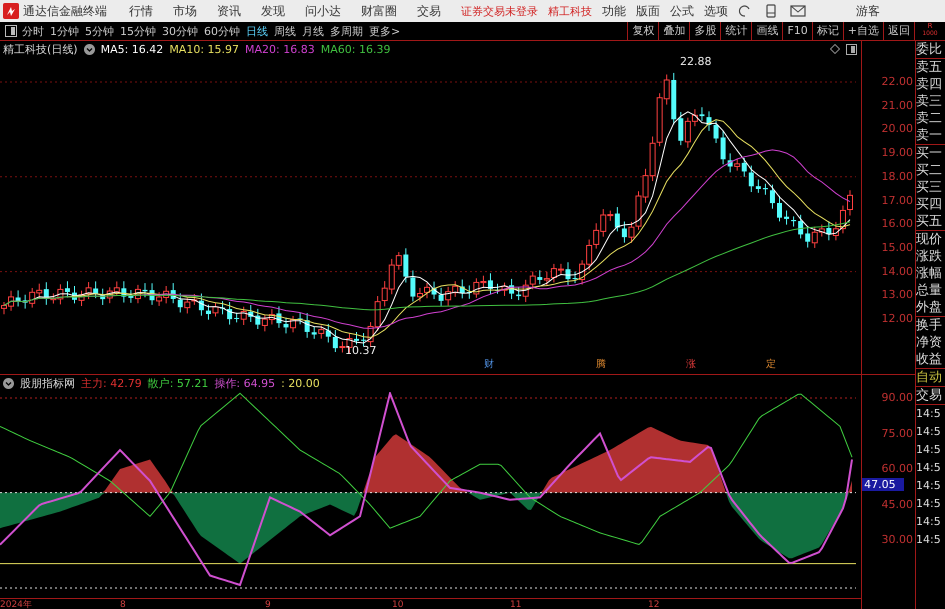  I want to click on menu-item: 市场, so click(185, 11).